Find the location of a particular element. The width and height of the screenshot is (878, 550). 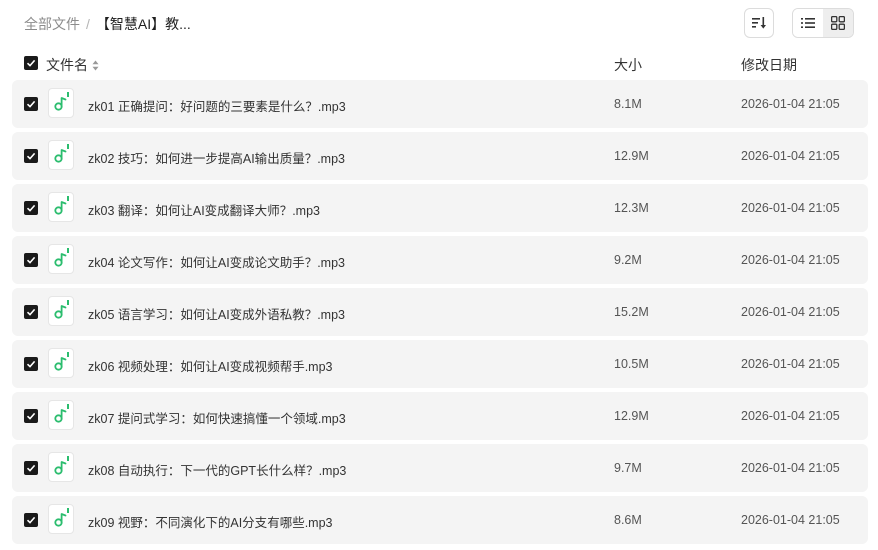

sort-button is located at coordinates (759, 23).